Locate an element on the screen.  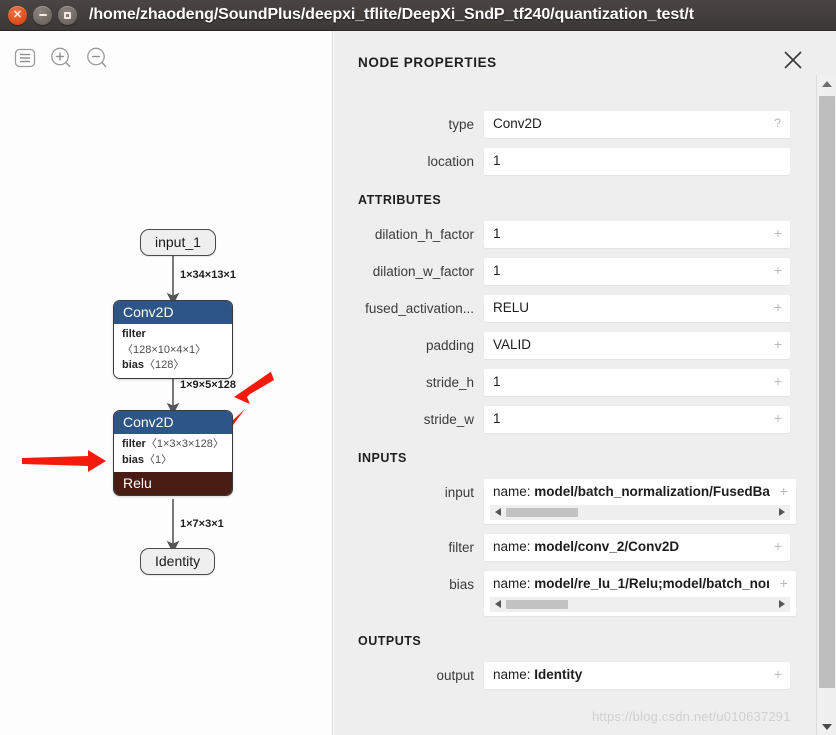
close-window-button: ✕ is located at coordinates (17, 15).